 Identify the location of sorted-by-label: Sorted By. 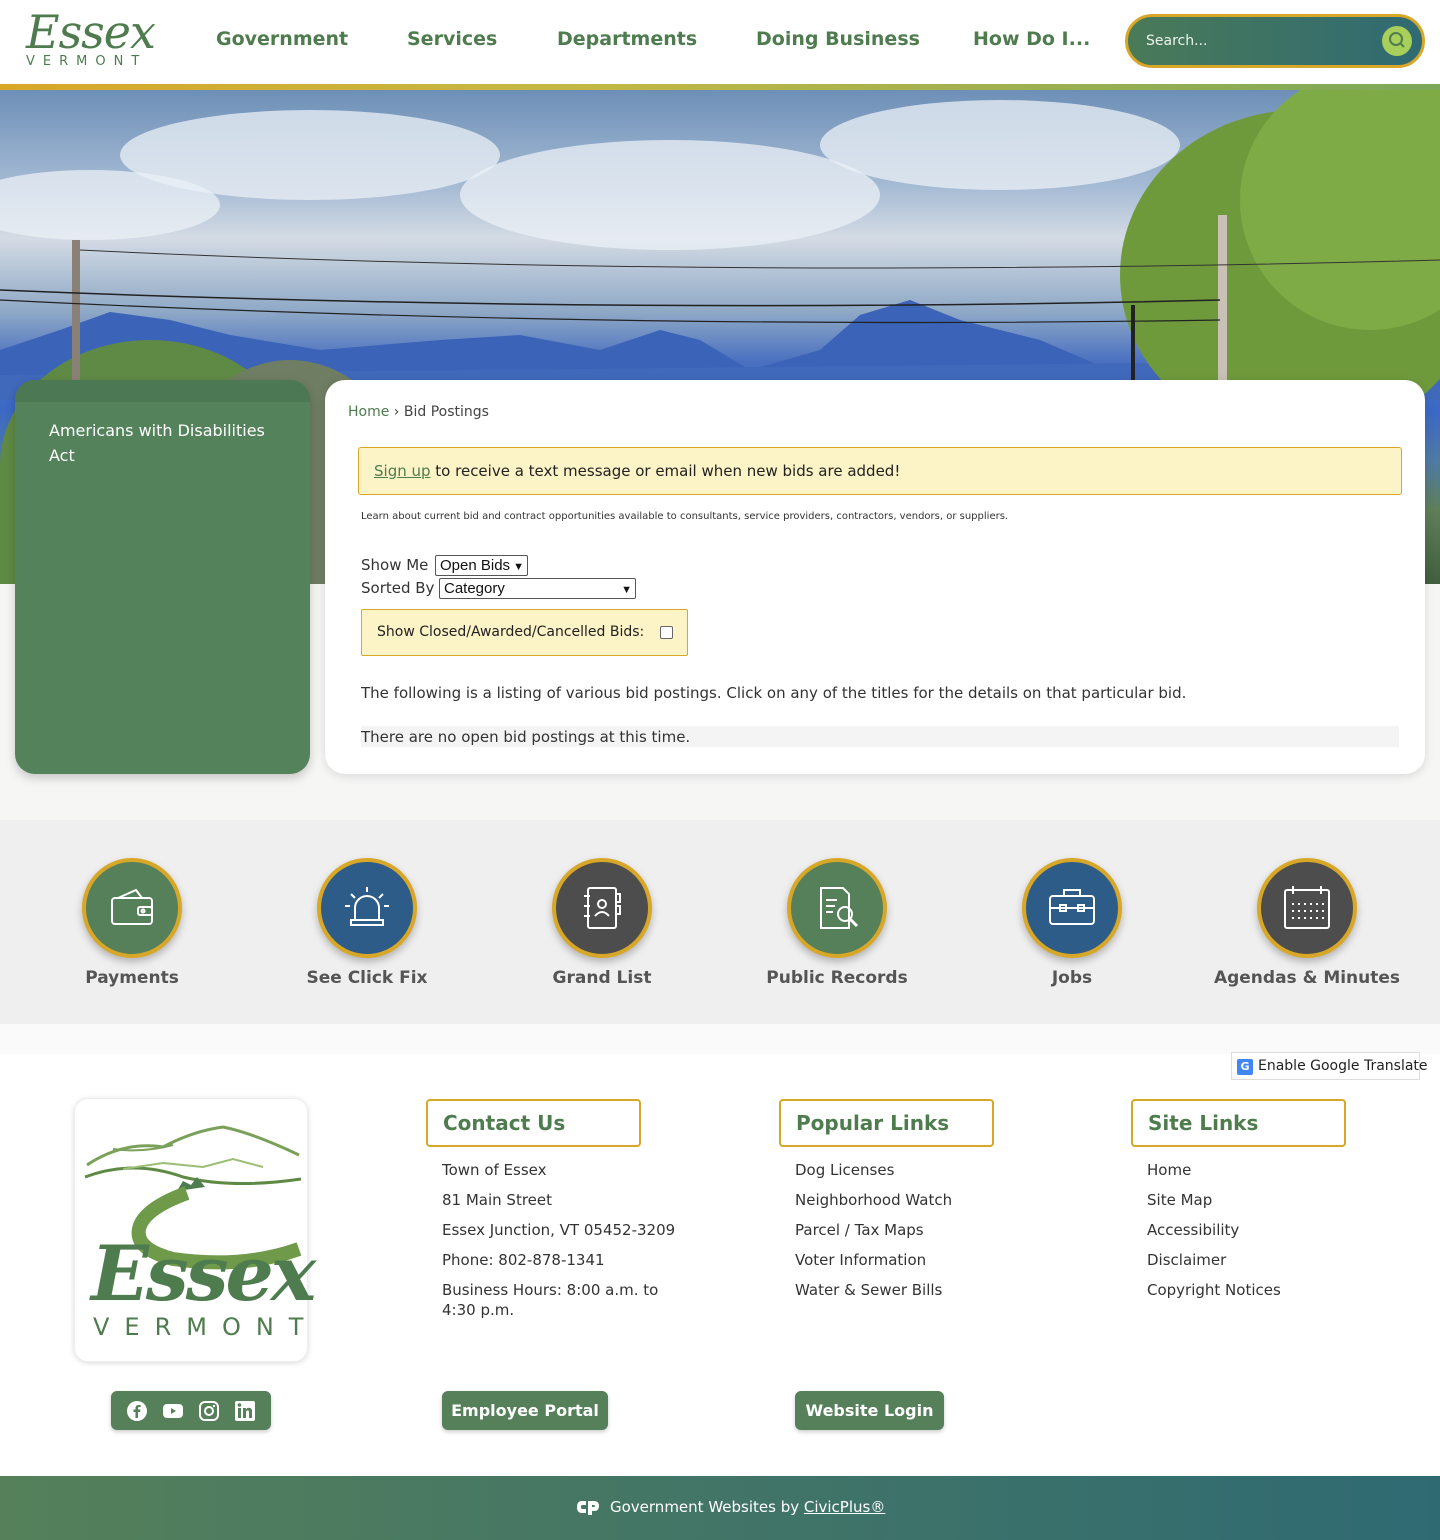
(398, 588).